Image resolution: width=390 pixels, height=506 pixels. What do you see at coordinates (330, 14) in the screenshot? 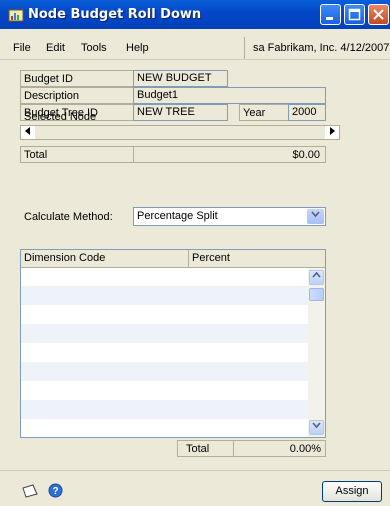
I see `minimize-button` at bounding box center [330, 14].